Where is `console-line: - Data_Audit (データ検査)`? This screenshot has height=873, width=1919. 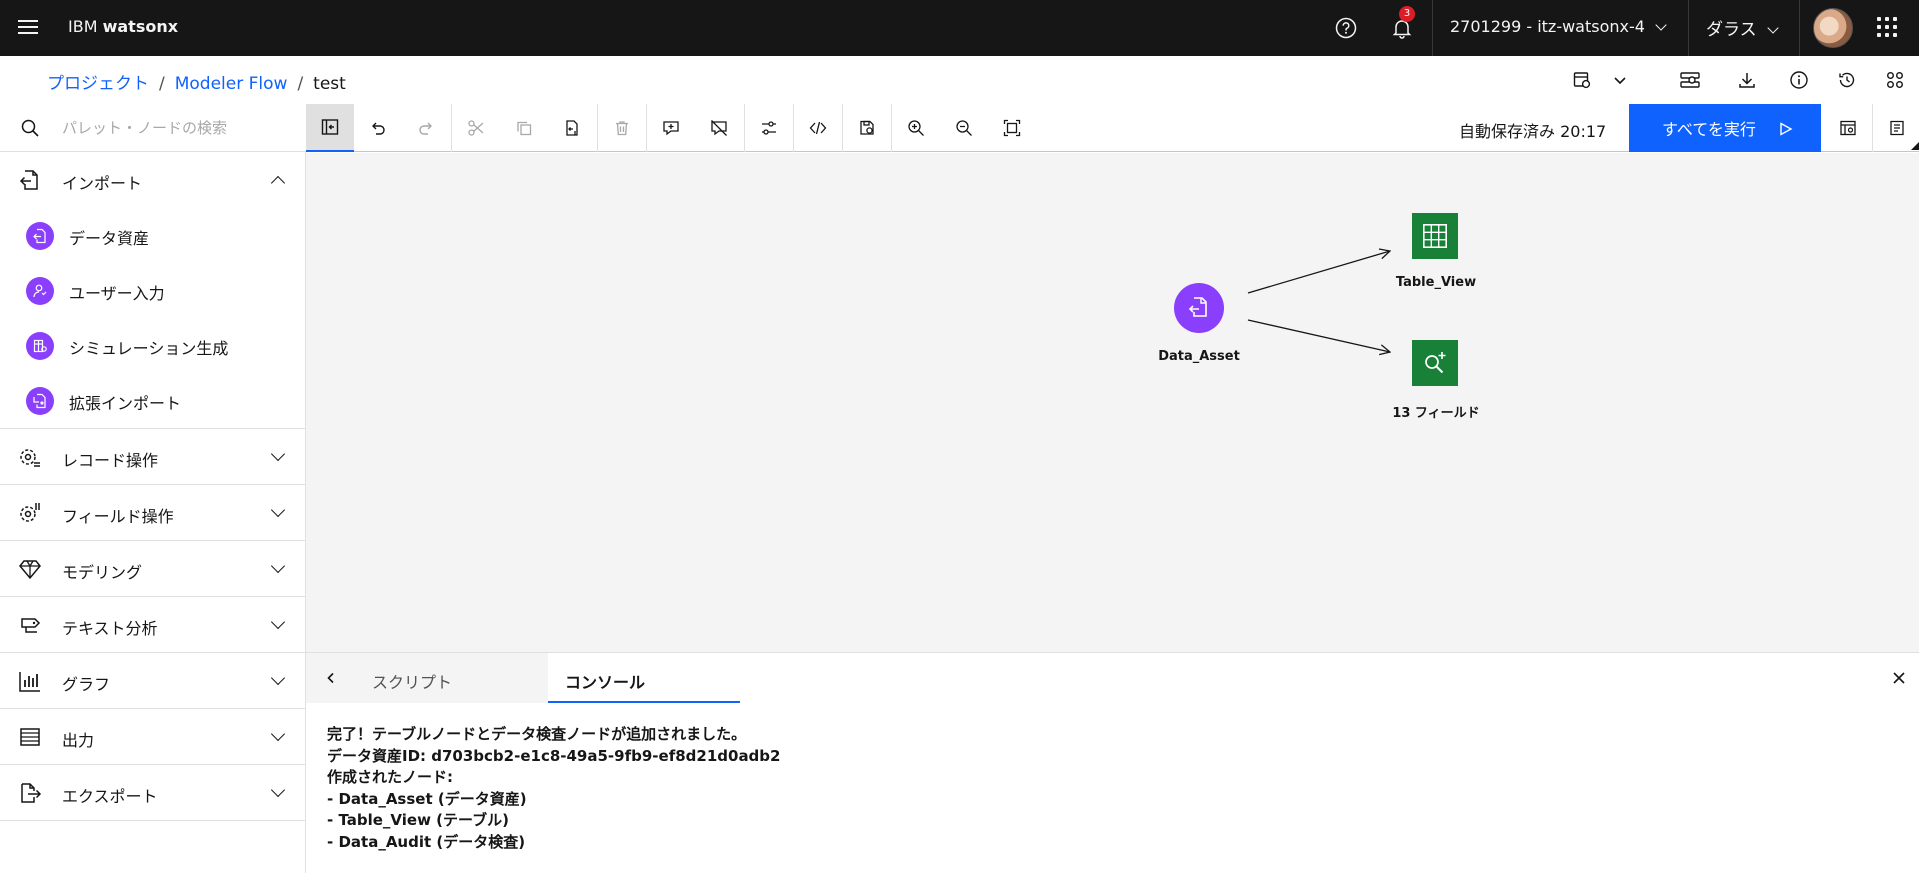
console-line: - Data_Audit (データ検査) is located at coordinates (426, 841).